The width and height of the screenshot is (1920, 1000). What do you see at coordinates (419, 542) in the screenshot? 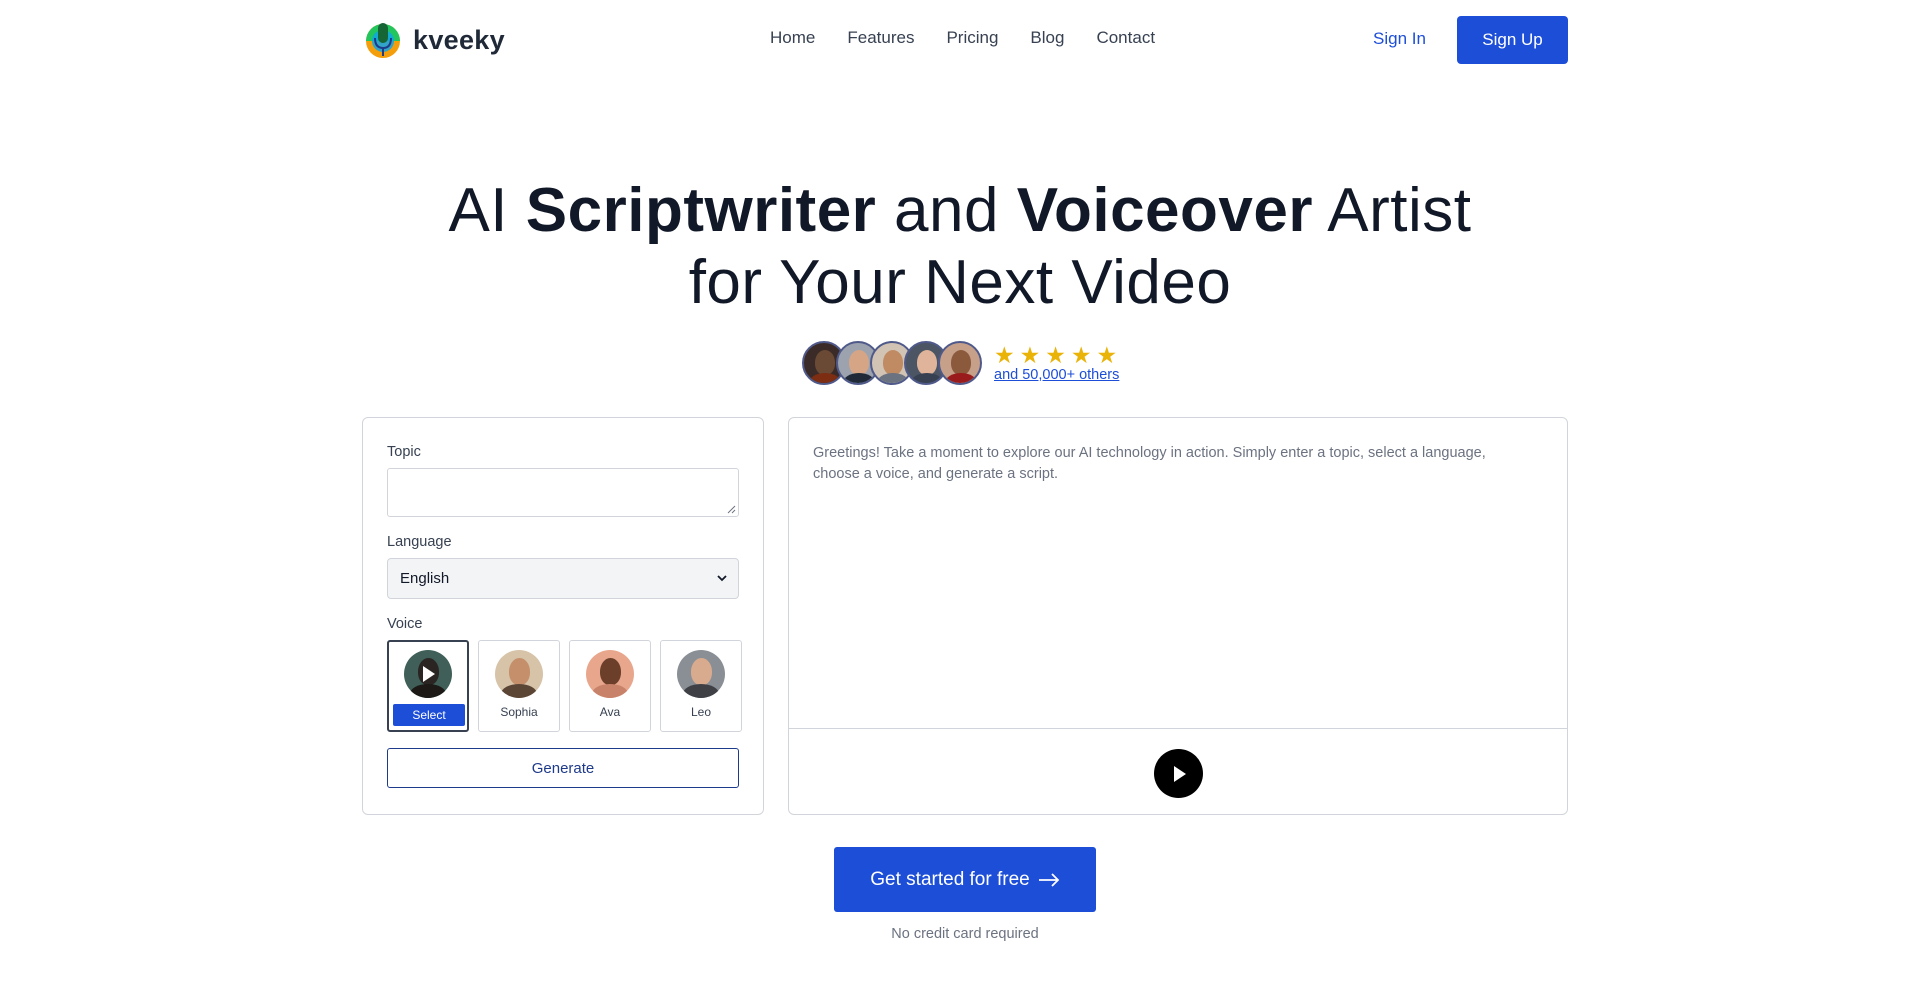
I see `language-label: Language` at bounding box center [419, 542].